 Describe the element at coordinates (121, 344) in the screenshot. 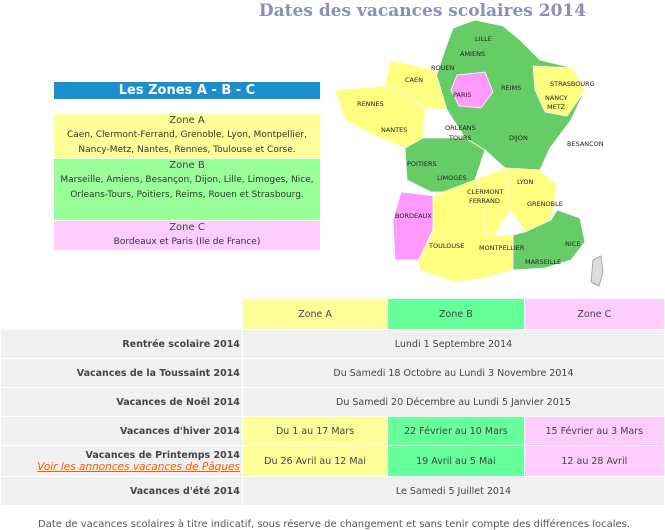

I see `row-label-rentree: Rentrée scolaire 2014` at that location.